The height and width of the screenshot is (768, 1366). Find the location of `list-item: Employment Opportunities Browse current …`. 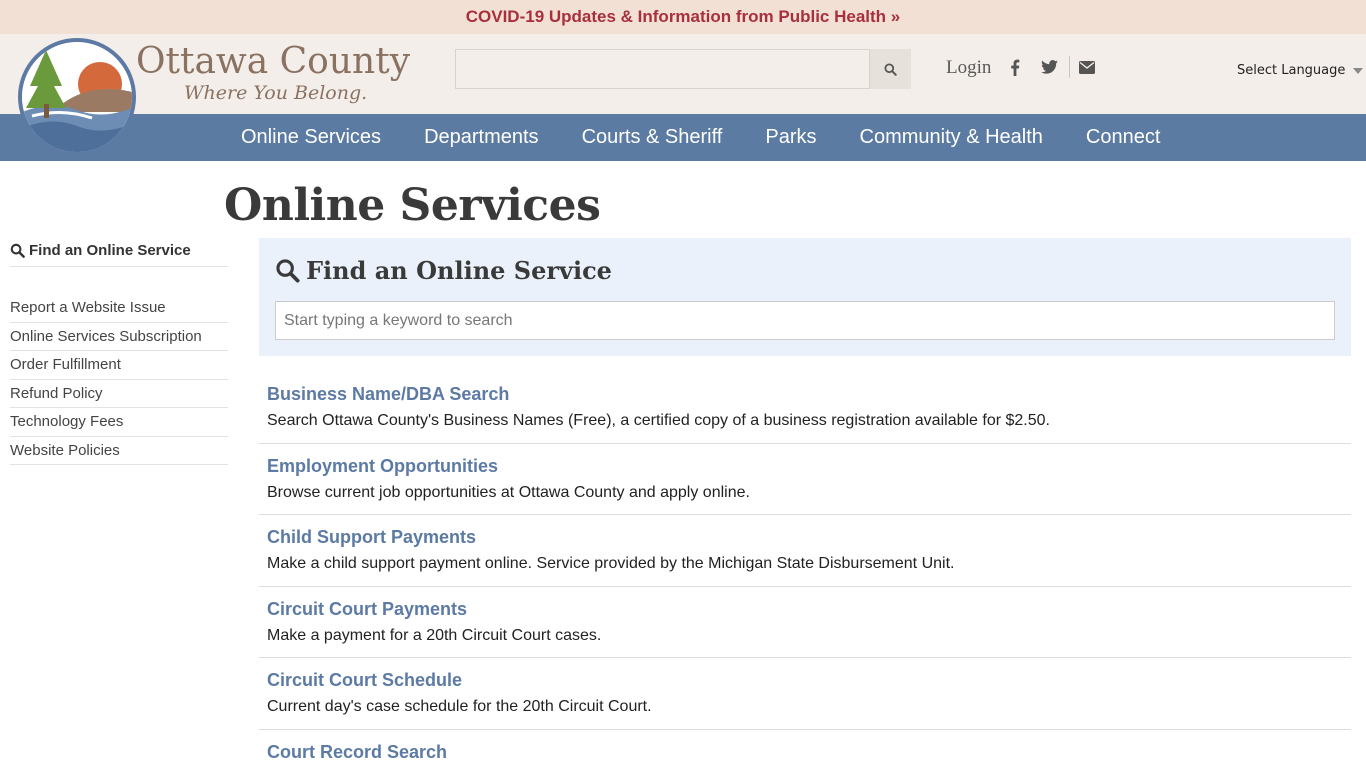

list-item: Employment Opportunities Browse current … is located at coordinates (805, 479).